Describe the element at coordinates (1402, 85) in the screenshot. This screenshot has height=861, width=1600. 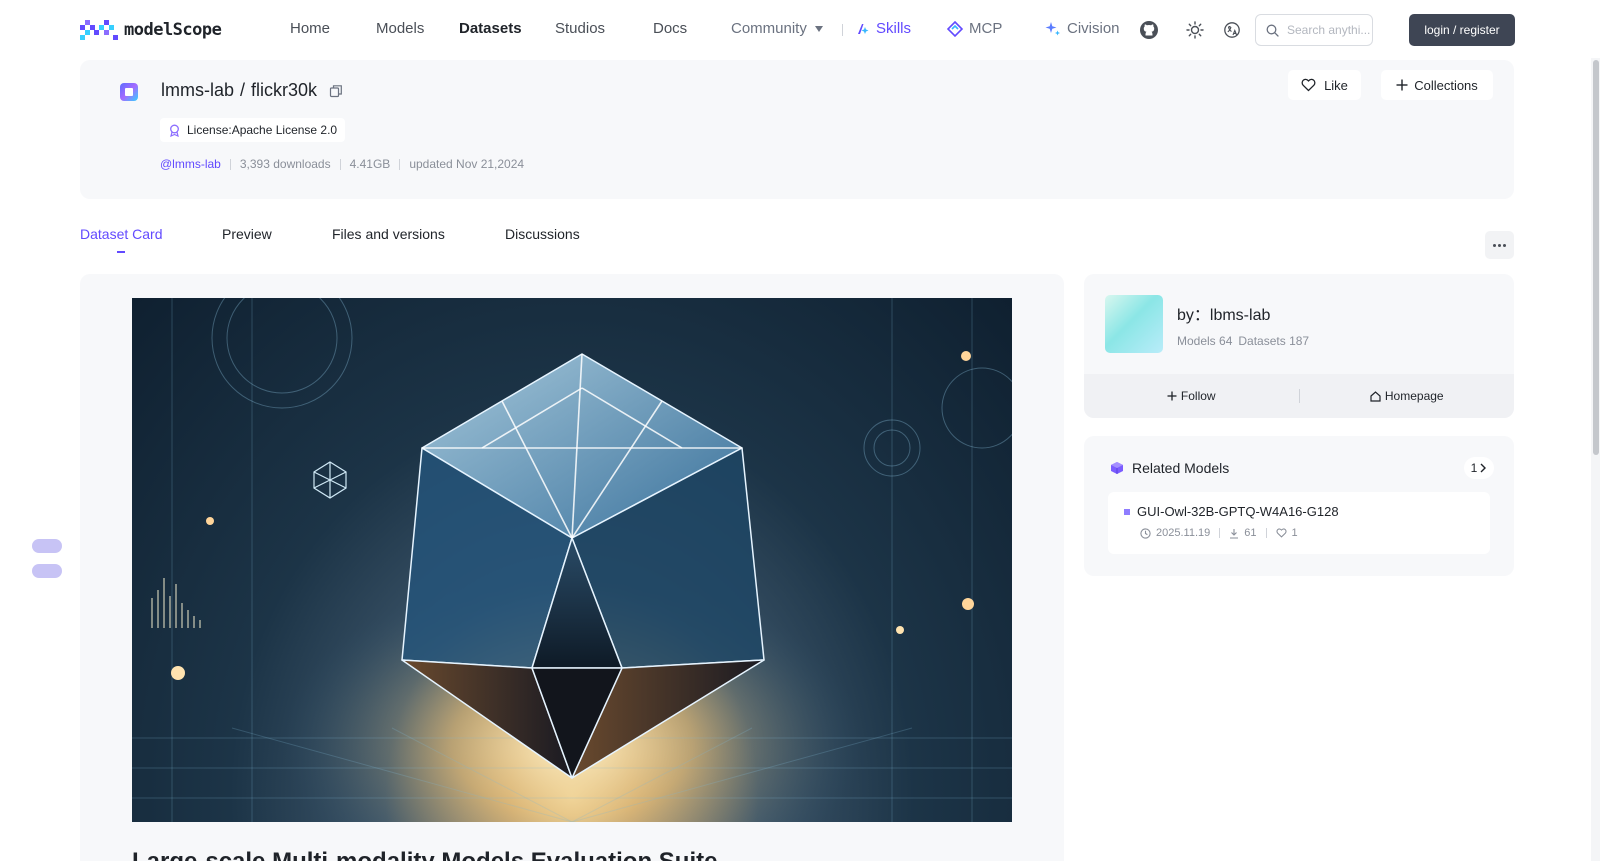
I see `plus-icon` at that location.